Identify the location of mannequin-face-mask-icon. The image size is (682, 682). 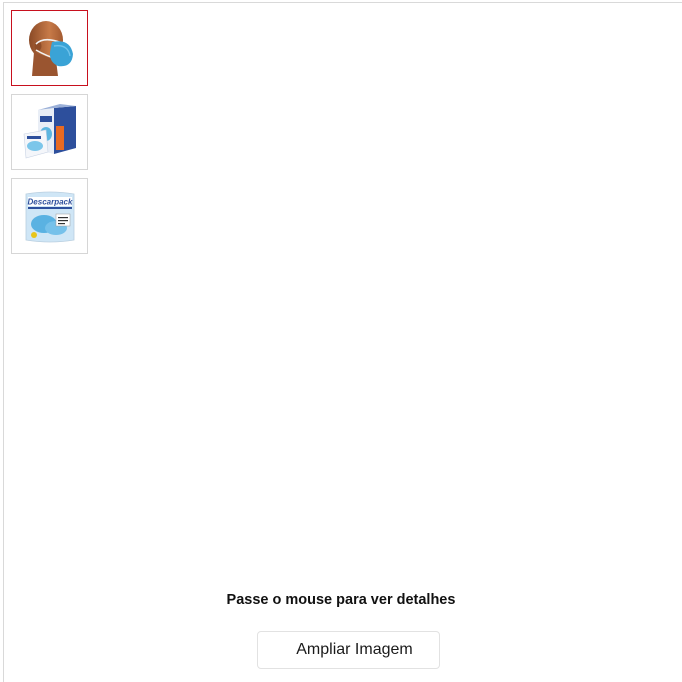
(50, 48).